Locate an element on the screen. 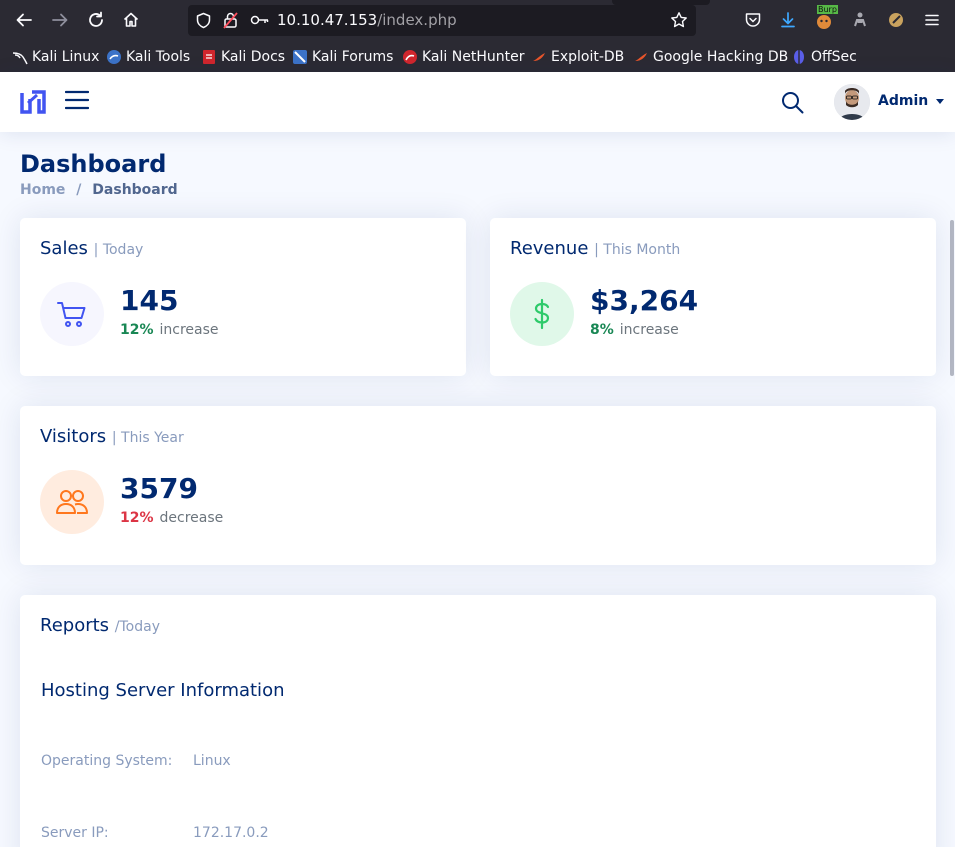 The width and height of the screenshot is (955, 847). visitors-change: 12% decrease is located at coordinates (171, 518).